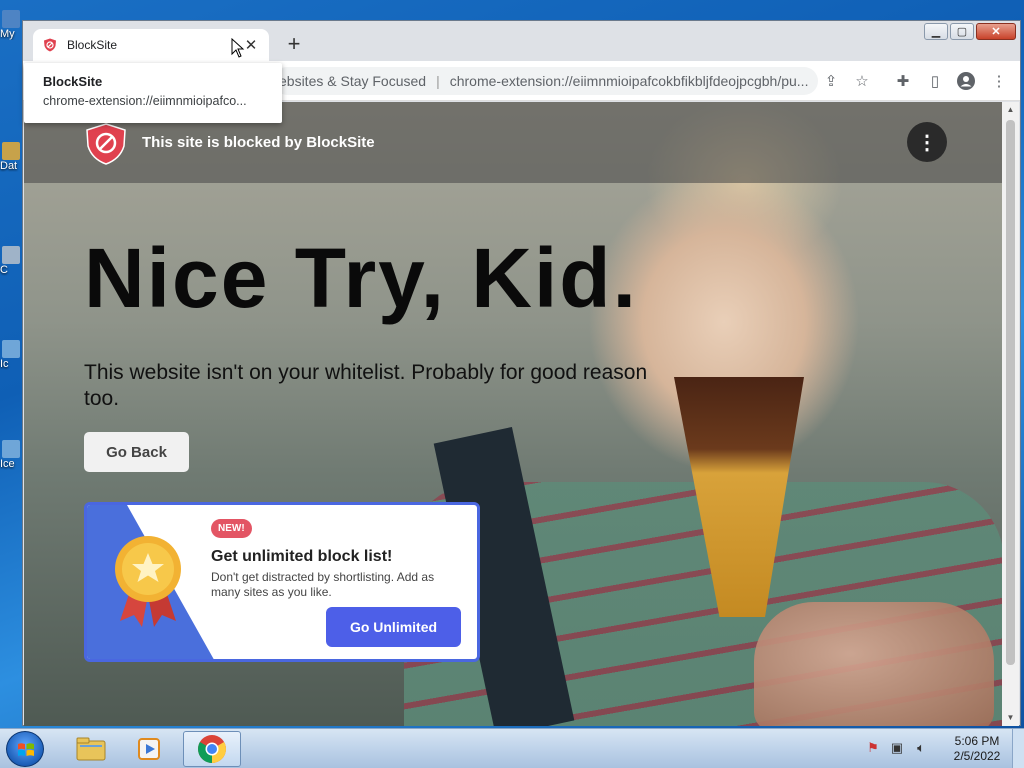  Describe the element at coordinates (903, 81) in the screenshot. I see `extensions-puzzle-icon: ✚` at that location.